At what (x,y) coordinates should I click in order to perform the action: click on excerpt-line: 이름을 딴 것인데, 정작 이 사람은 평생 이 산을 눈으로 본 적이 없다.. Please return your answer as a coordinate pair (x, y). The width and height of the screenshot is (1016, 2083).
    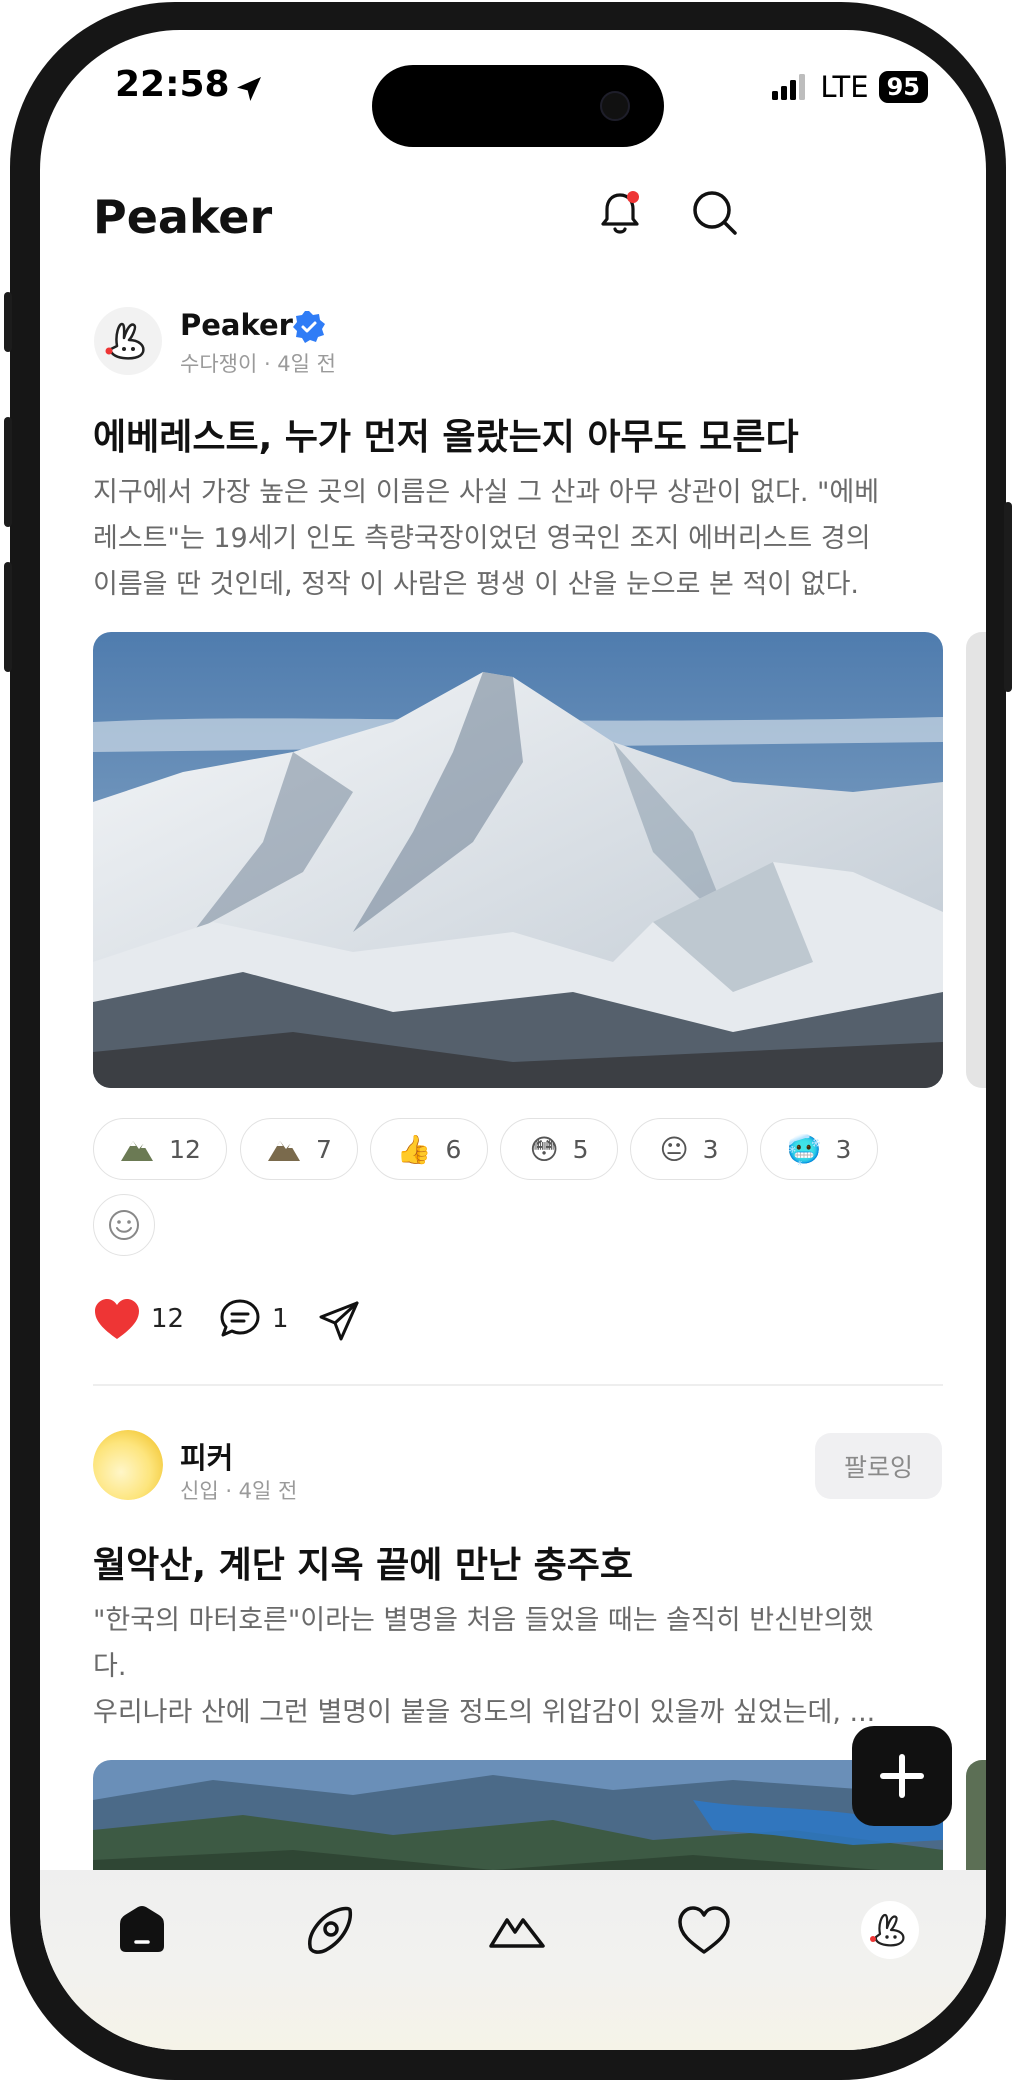
    Looking at the image, I should click on (476, 584).